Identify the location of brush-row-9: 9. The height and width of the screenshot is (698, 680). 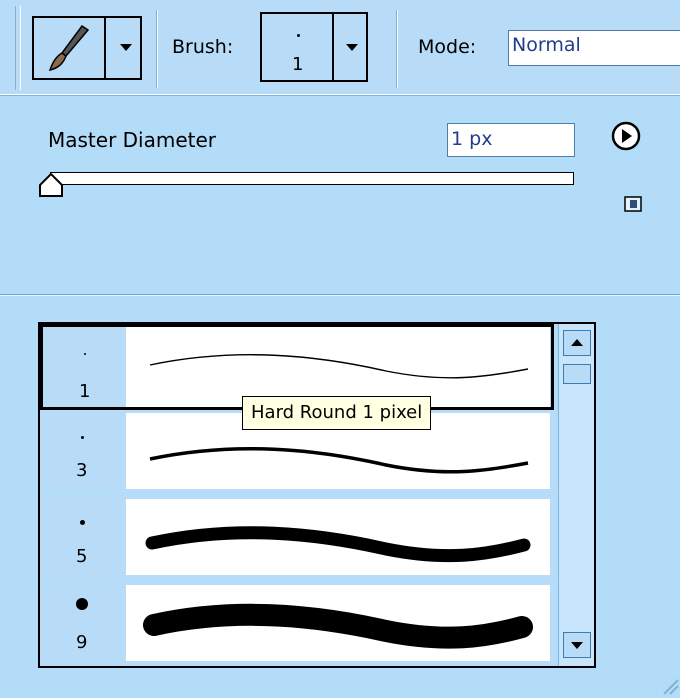
(297, 623).